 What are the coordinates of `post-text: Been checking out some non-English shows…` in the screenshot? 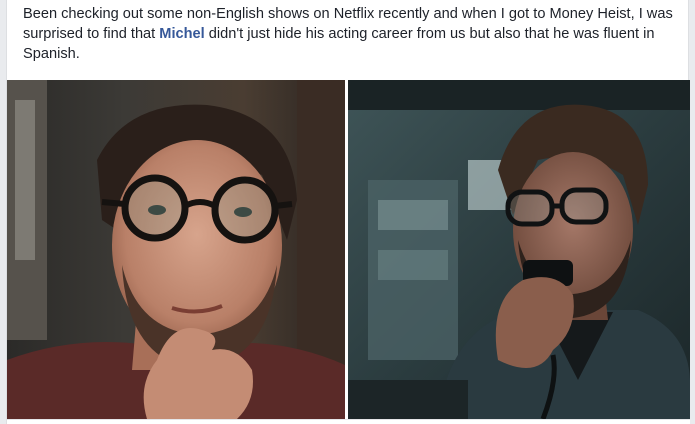 It's located at (353, 34).